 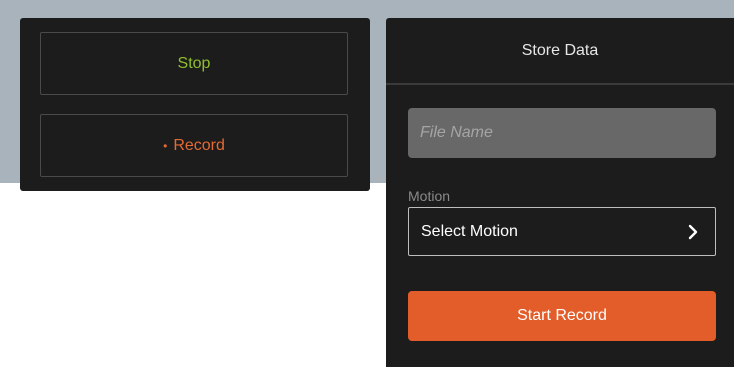 I want to click on stop-button: Stop, so click(x=194, y=63).